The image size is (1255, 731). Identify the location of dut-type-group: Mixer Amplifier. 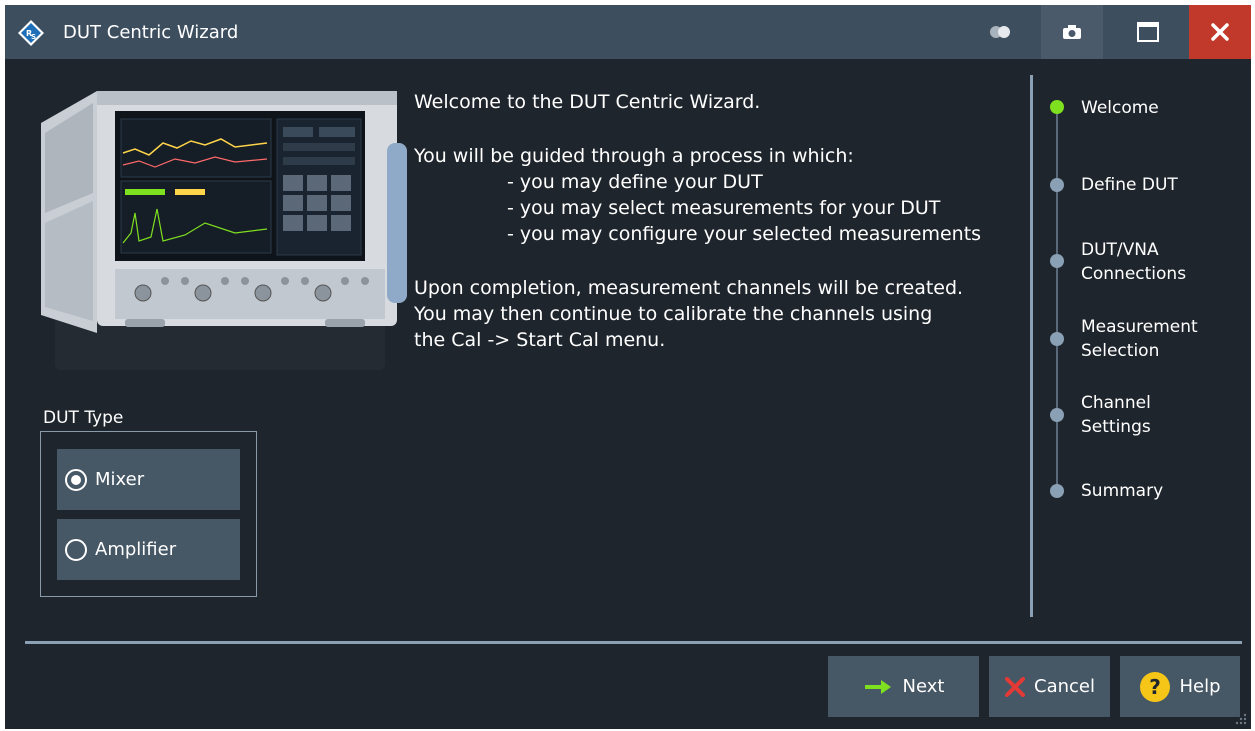
(148, 514).